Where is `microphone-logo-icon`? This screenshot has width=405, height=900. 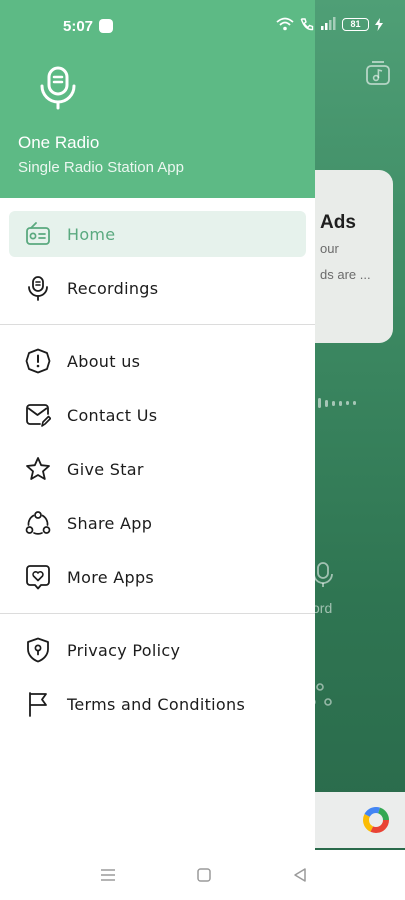
microphone-logo-icon is located at coordinates (58, 88).